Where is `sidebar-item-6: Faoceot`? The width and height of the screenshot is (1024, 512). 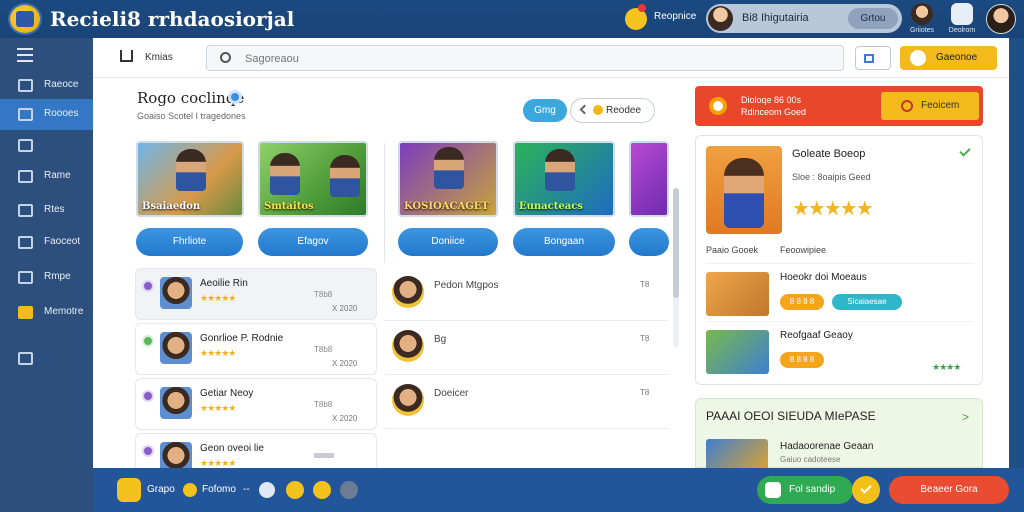 sidebar-item-6: Faoceot is located at coordinates (46, 242).